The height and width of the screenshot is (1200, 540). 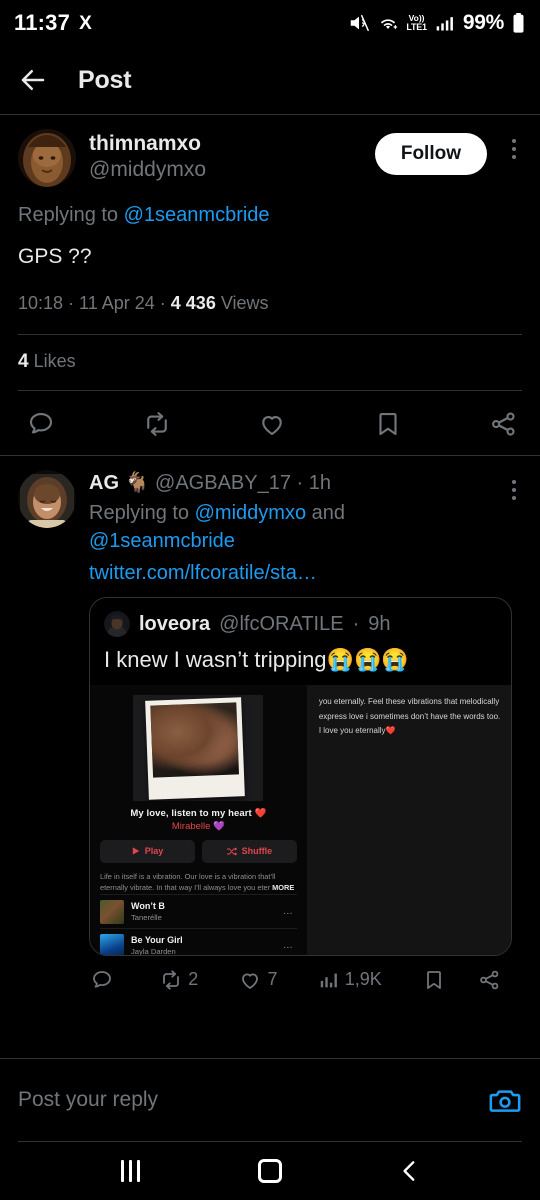 What do you see at coordinates (53, 23) in the screenshot?
I see `status-bar-left: 11:37 X` at bounding box center [53, 23].